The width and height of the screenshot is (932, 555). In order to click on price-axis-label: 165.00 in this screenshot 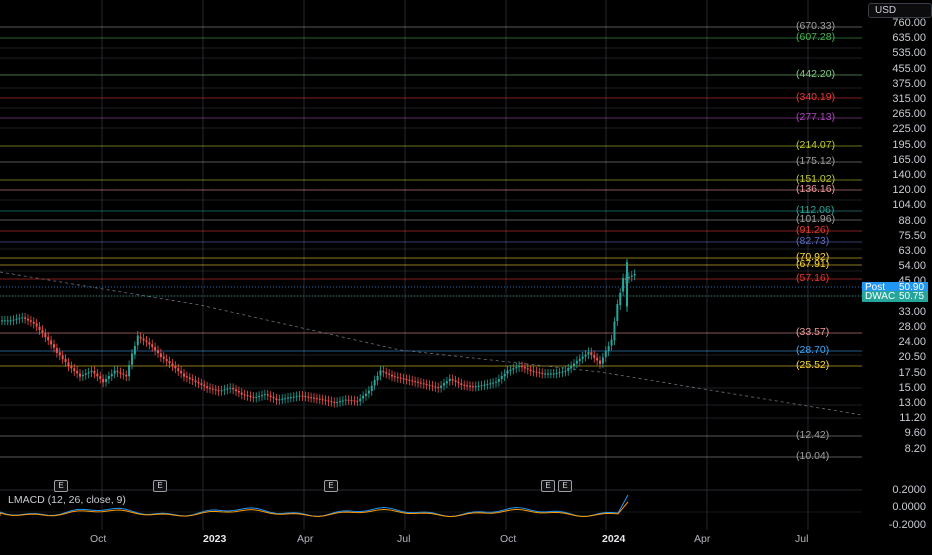, I will do `click(909, 159)`.